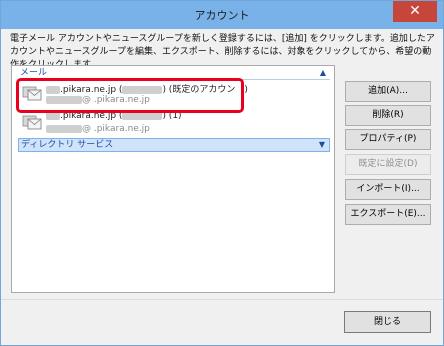 The height and width of the screenshot is (346, 444). What do you see at coordinates (222, 299) in the screenshot?
I see `footer-divider` at bounding box center [222, 299].